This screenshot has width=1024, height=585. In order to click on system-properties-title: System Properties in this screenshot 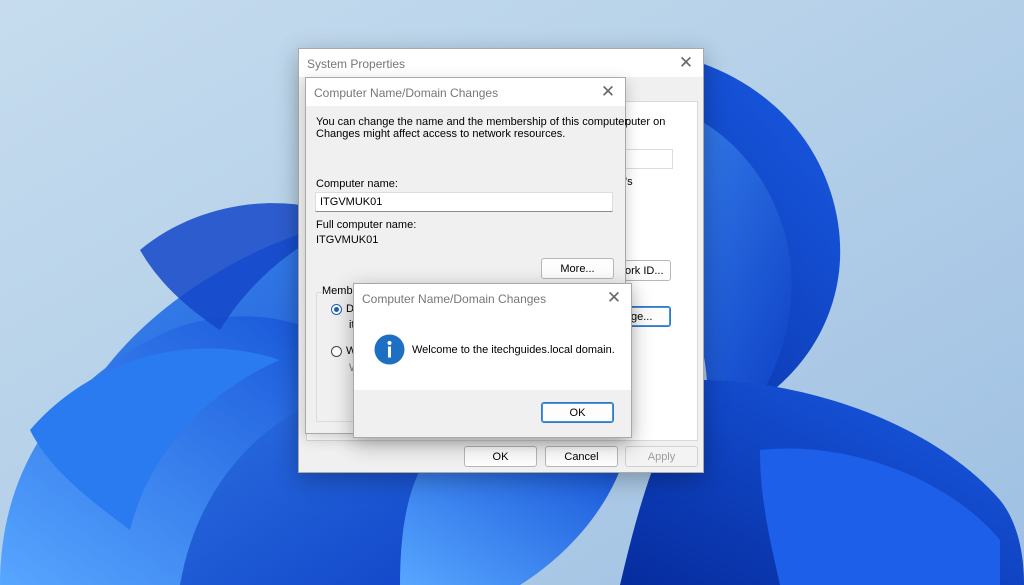, I will do `click(356, 64)`.